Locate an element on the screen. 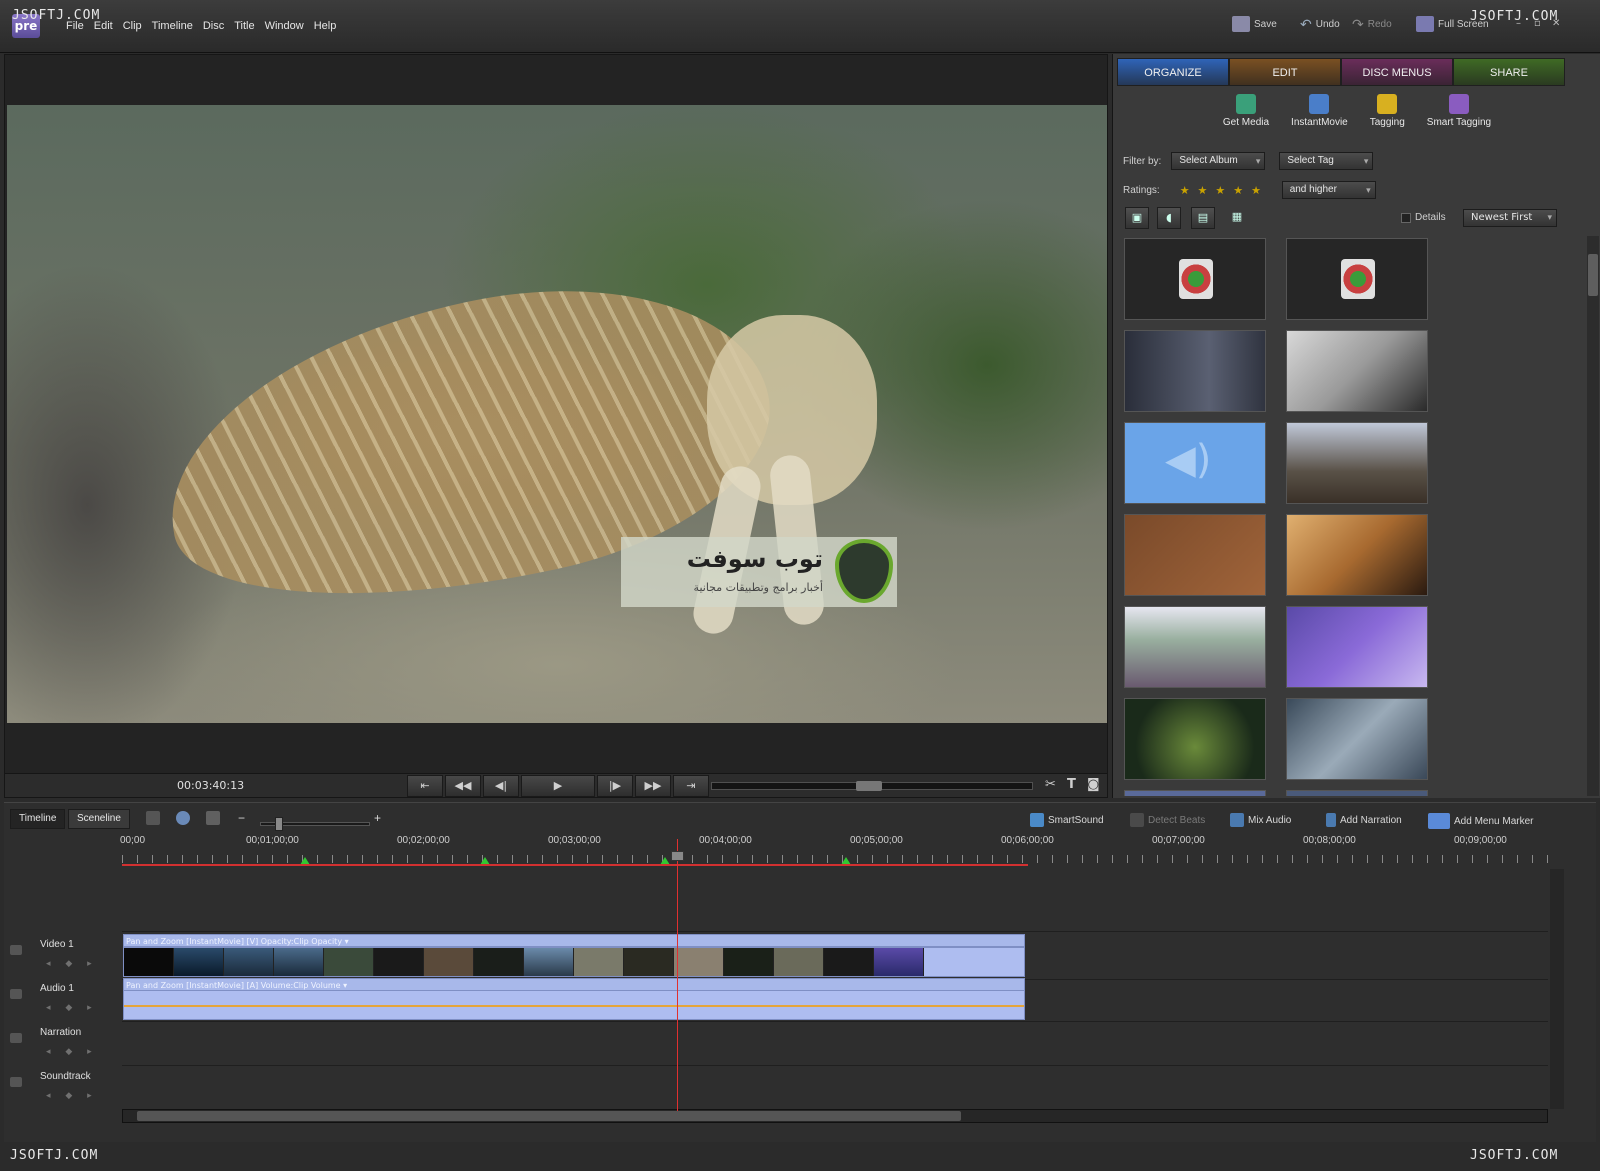  play-button: ▶ is located at coordinates (558, 786).